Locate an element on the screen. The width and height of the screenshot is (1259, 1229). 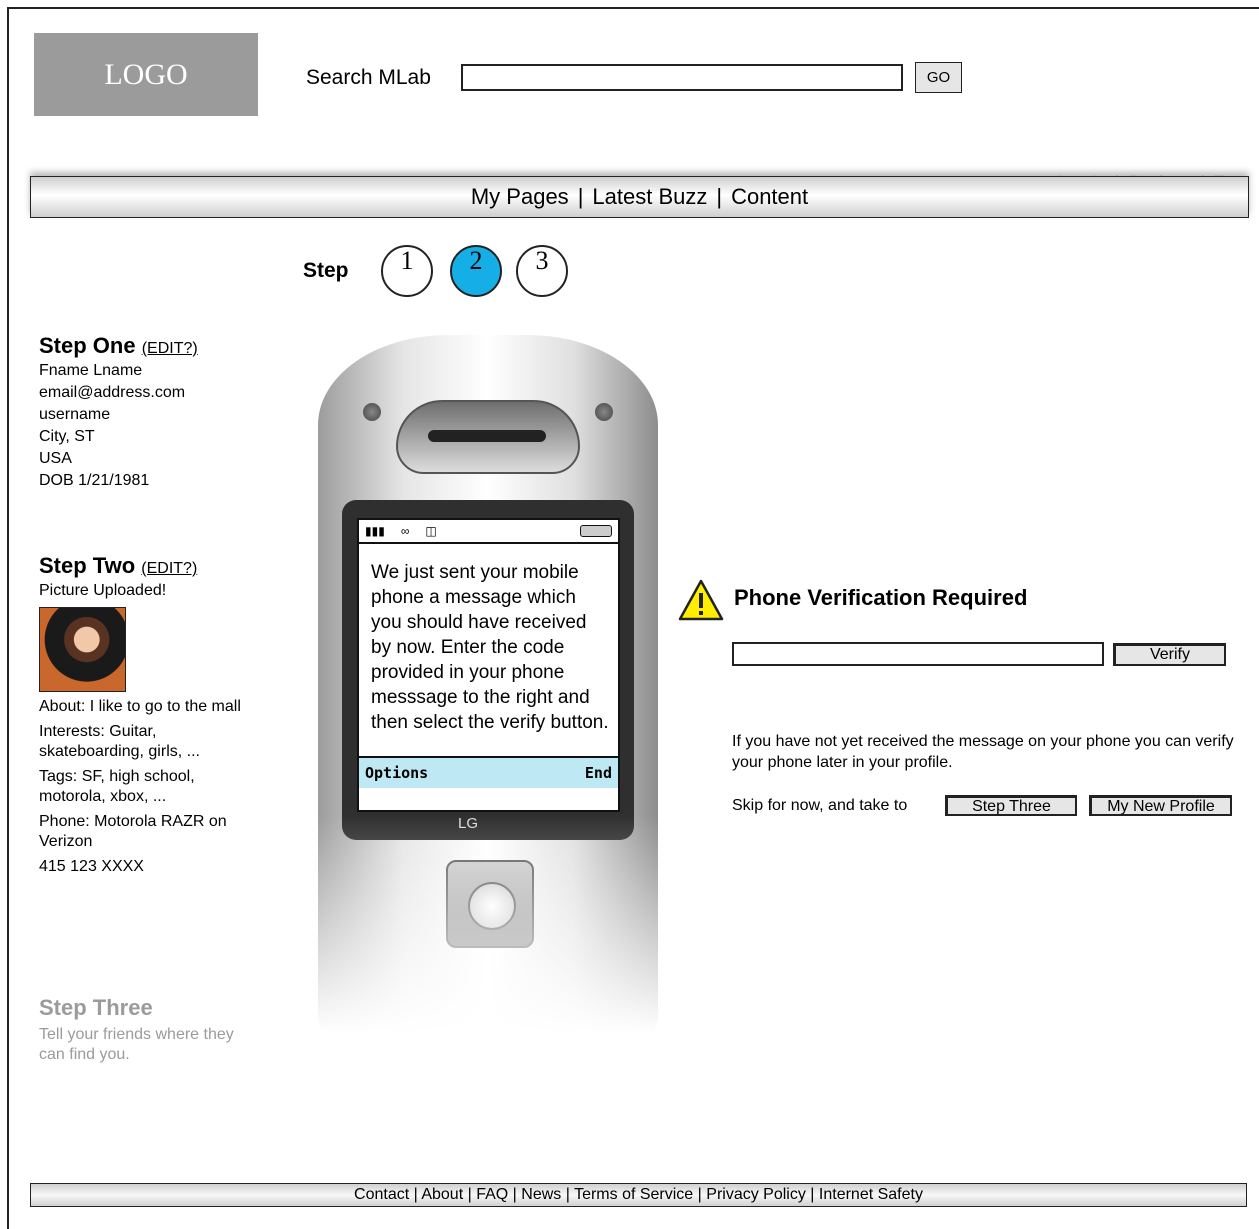
step-one-city: City, ST is located at coordinates (67, 436).